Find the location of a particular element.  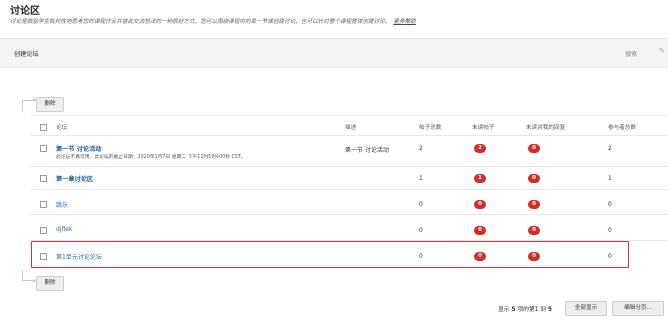

pagination-start: 5 is located at coordinates (513, 310).